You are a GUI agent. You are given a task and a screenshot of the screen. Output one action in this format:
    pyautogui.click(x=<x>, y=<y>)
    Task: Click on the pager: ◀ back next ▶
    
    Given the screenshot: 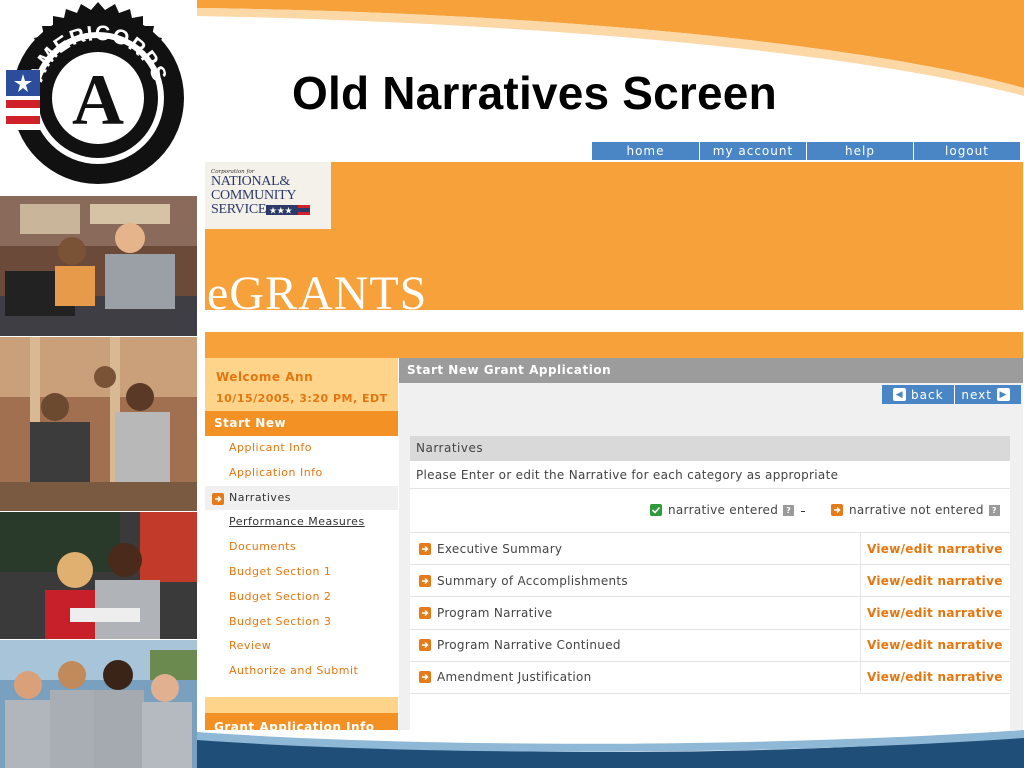 What is the action you would take?
    pyautogui.click(x=951, y=394)
    